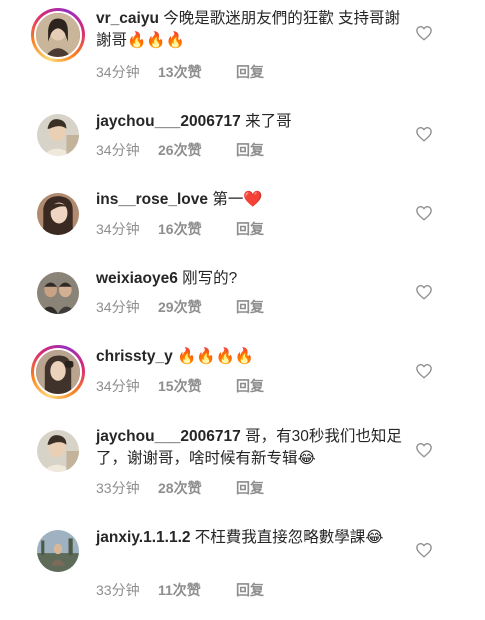 This screenshot has width=485, height=620. Describe the element at coordinates (197, 386) in the screenshot. I see `comment-likes: 15次赞` at that location.